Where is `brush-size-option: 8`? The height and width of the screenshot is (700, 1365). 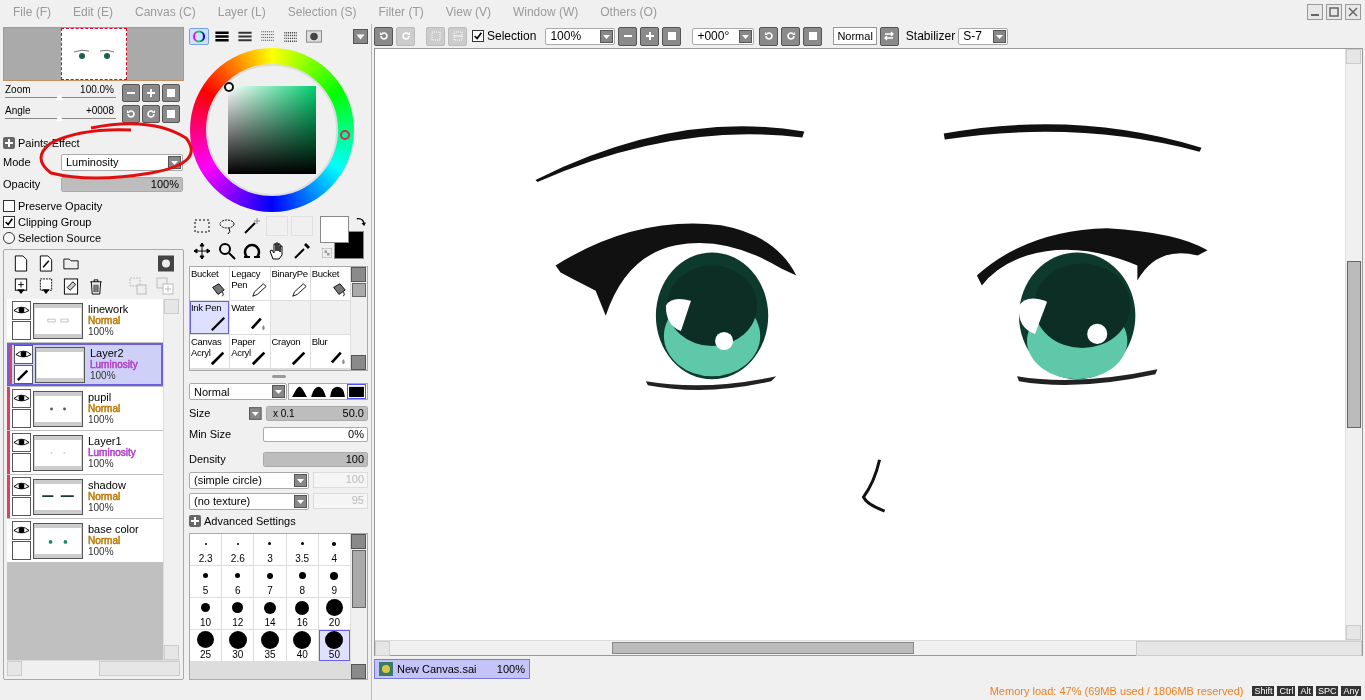 brush-size-option: 8 is located at coordinates (302, 581).